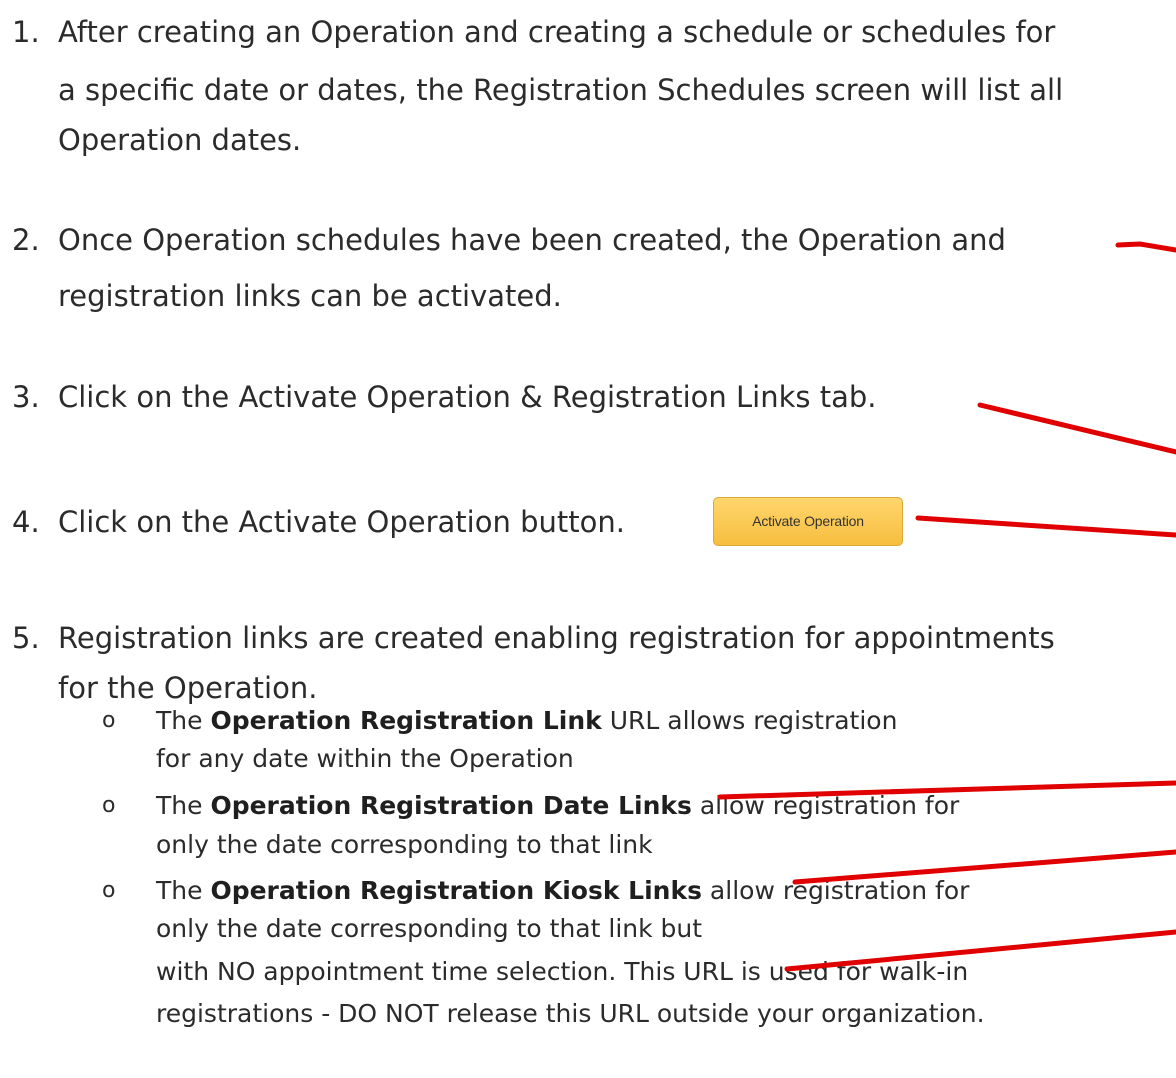  I want to click on arrow-line-link, so click(946, 790).